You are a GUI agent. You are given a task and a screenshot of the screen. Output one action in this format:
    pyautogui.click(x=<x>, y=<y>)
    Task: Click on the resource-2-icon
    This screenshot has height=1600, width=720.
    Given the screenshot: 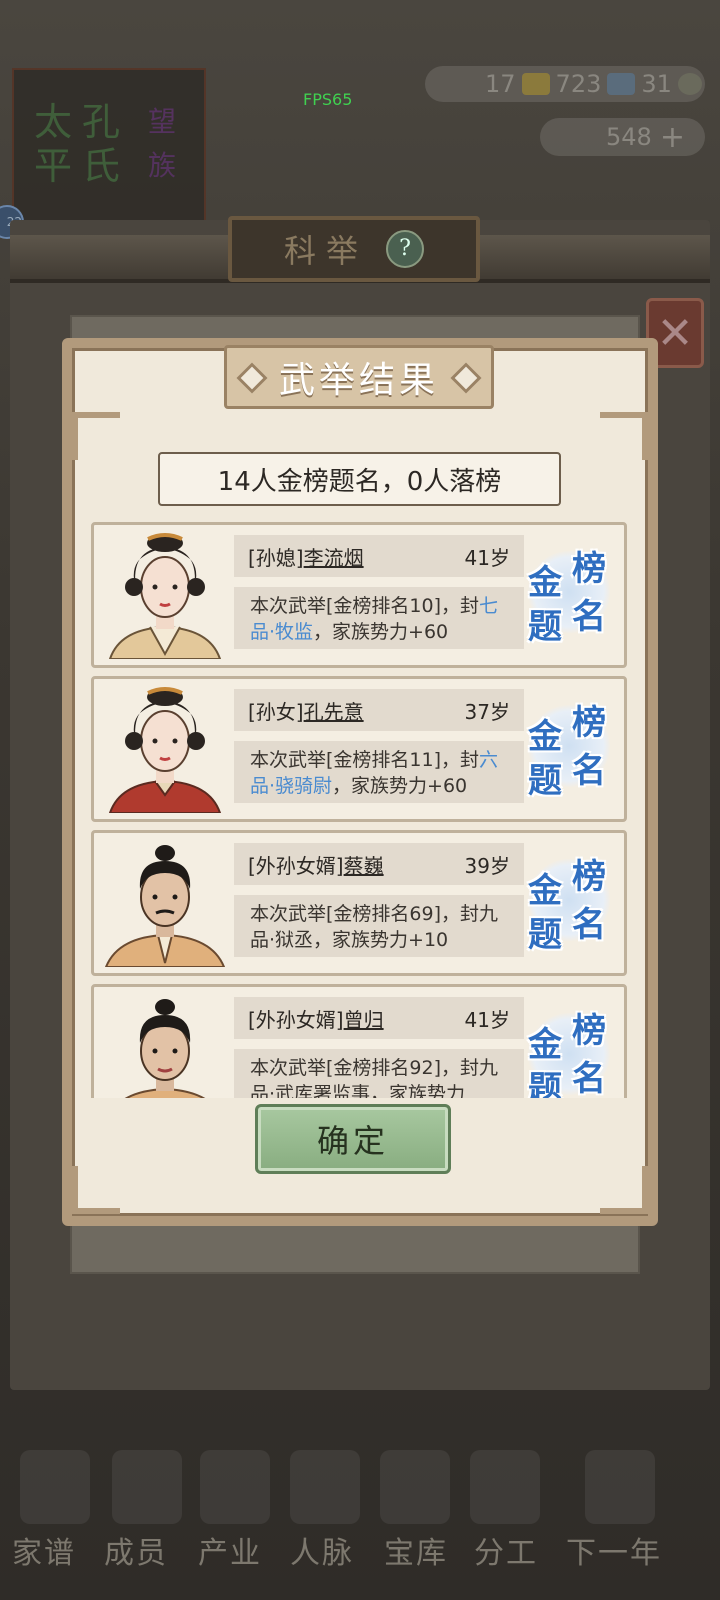 What is the action you would take?
    pyautogui.click(x=621, y=84)
    